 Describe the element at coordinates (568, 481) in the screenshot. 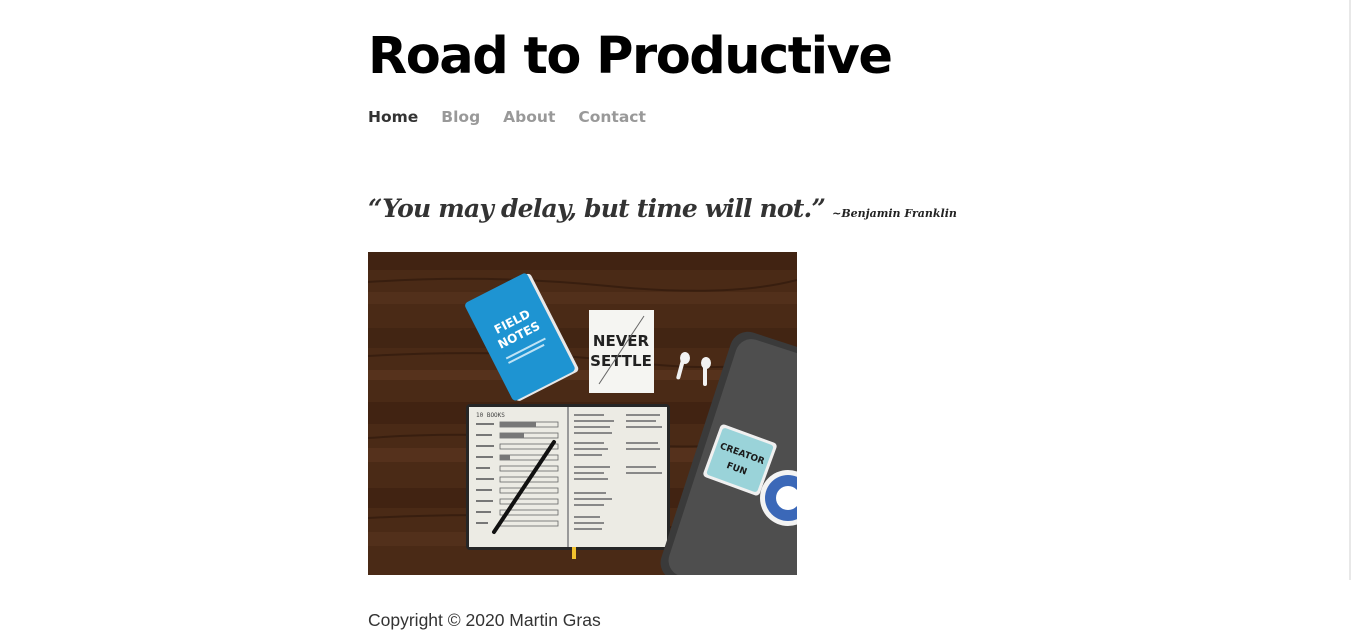

I see `open-planner: 10 BOOKS` at that location.